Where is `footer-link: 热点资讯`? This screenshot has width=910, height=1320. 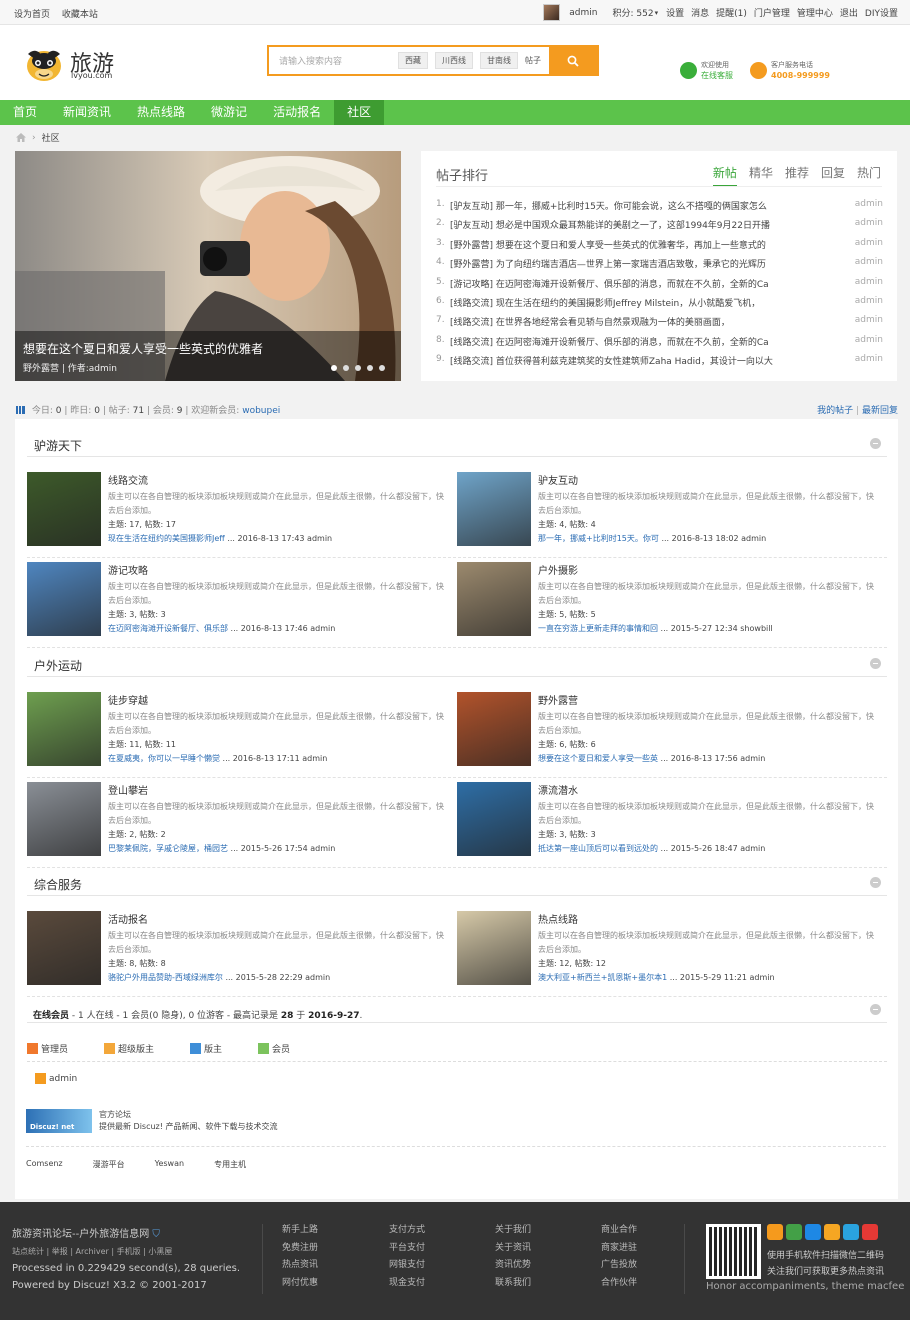 footer-link: 热点资讯 is located at coordinates (300, 1266).